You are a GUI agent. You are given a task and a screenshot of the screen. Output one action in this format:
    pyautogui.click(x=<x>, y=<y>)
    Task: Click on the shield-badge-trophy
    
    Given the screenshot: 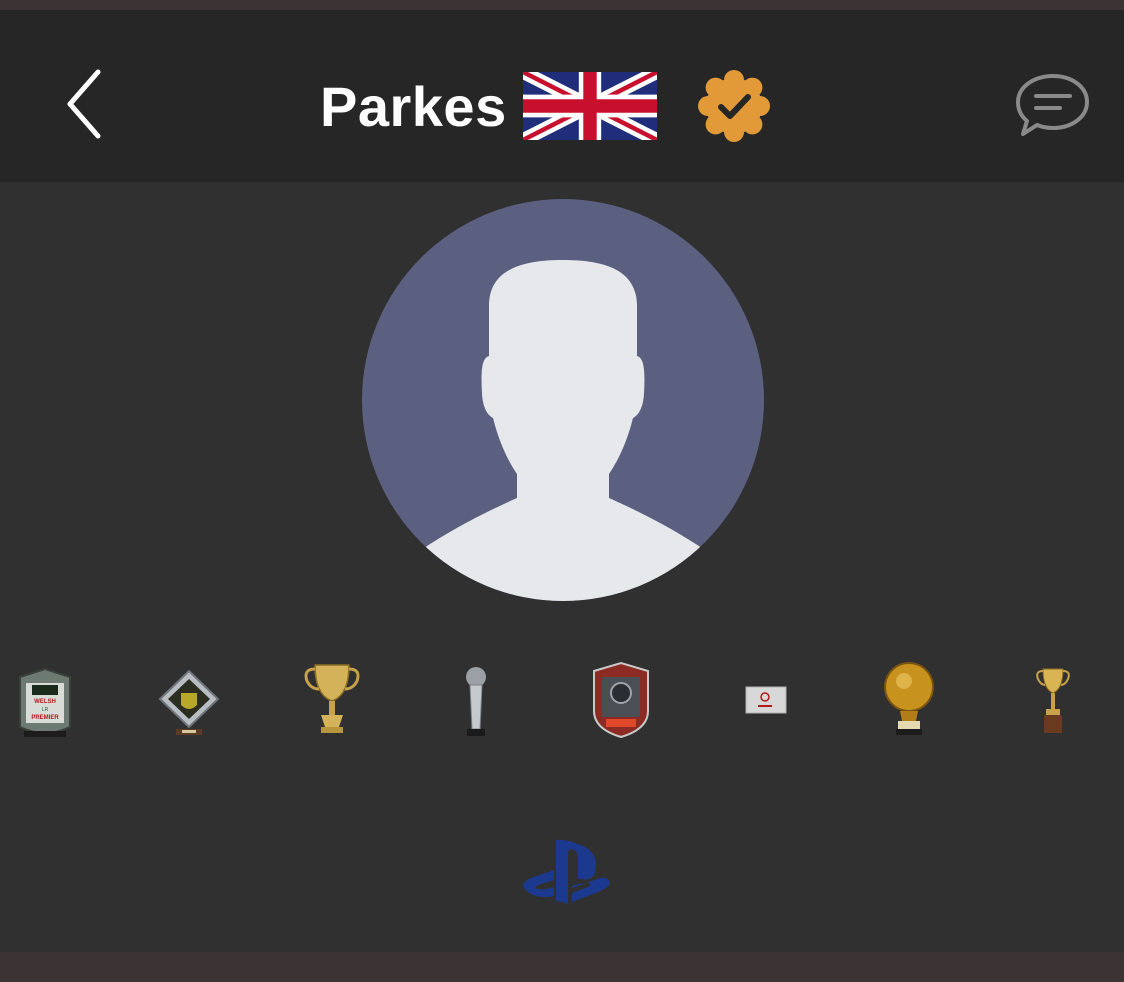 What is the action you would take?
    pyautogui.click(x=621, y=700)
    